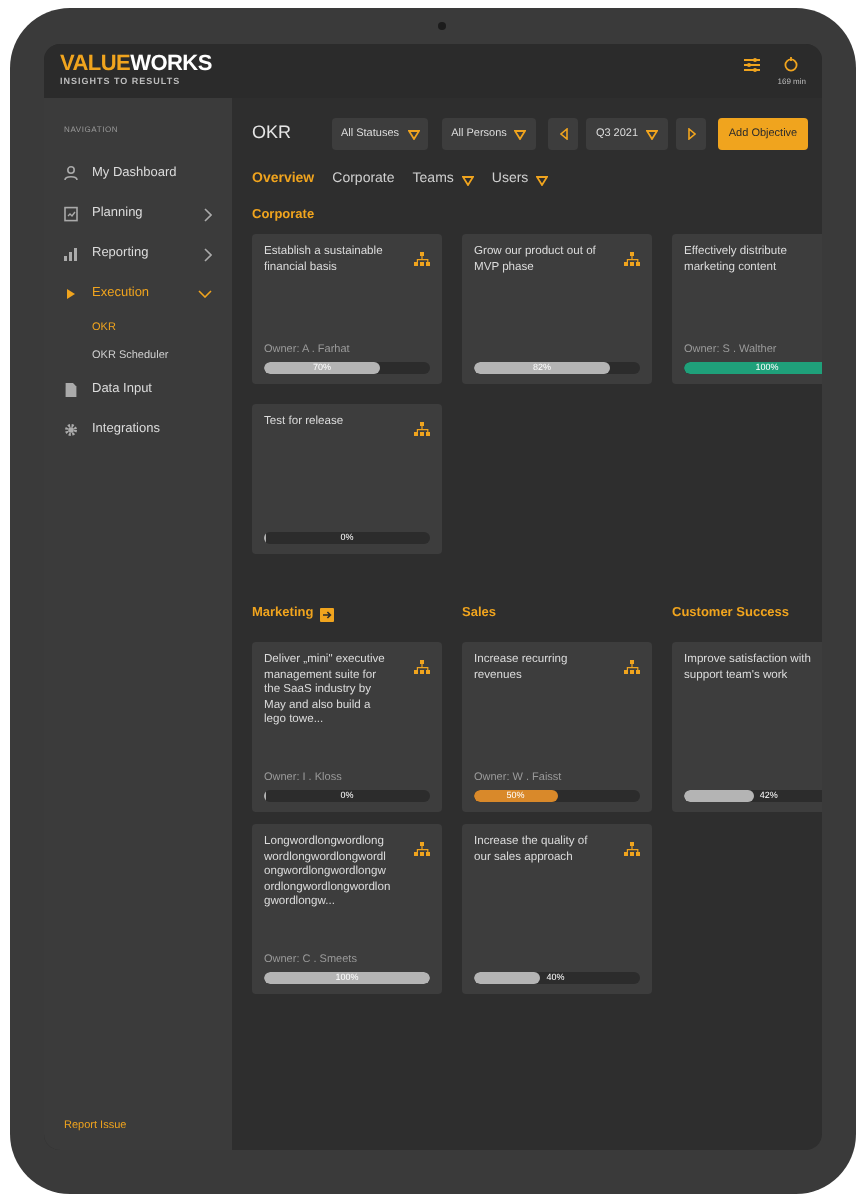 This screenshot has height=1200, width=866. I want to click on caret-left-icon, so click(563, 134).